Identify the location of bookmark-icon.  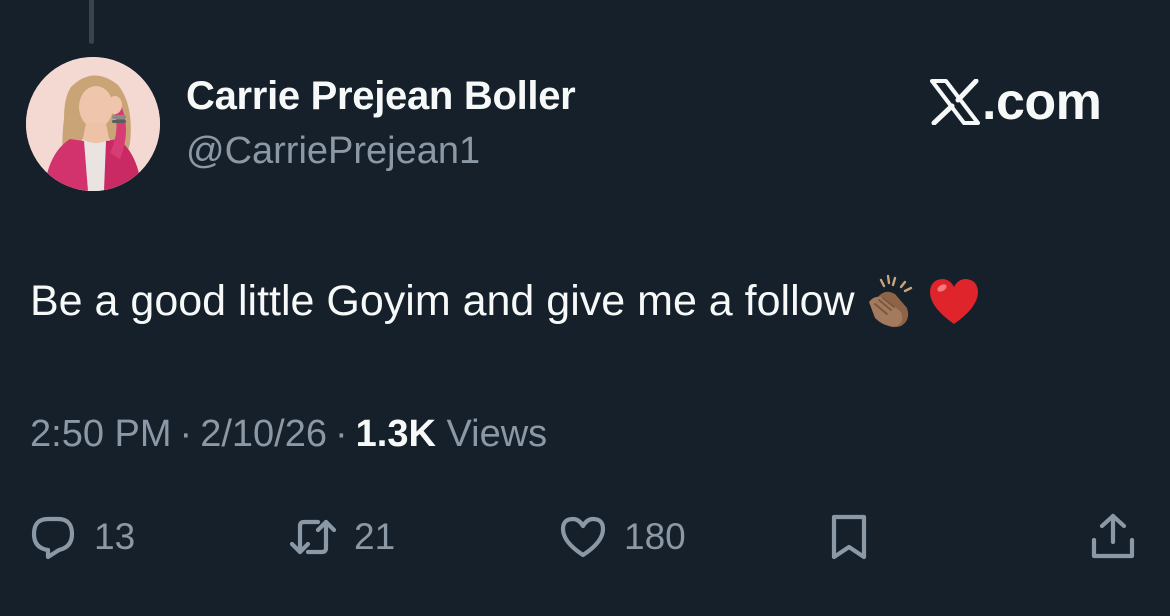
(849, 537).